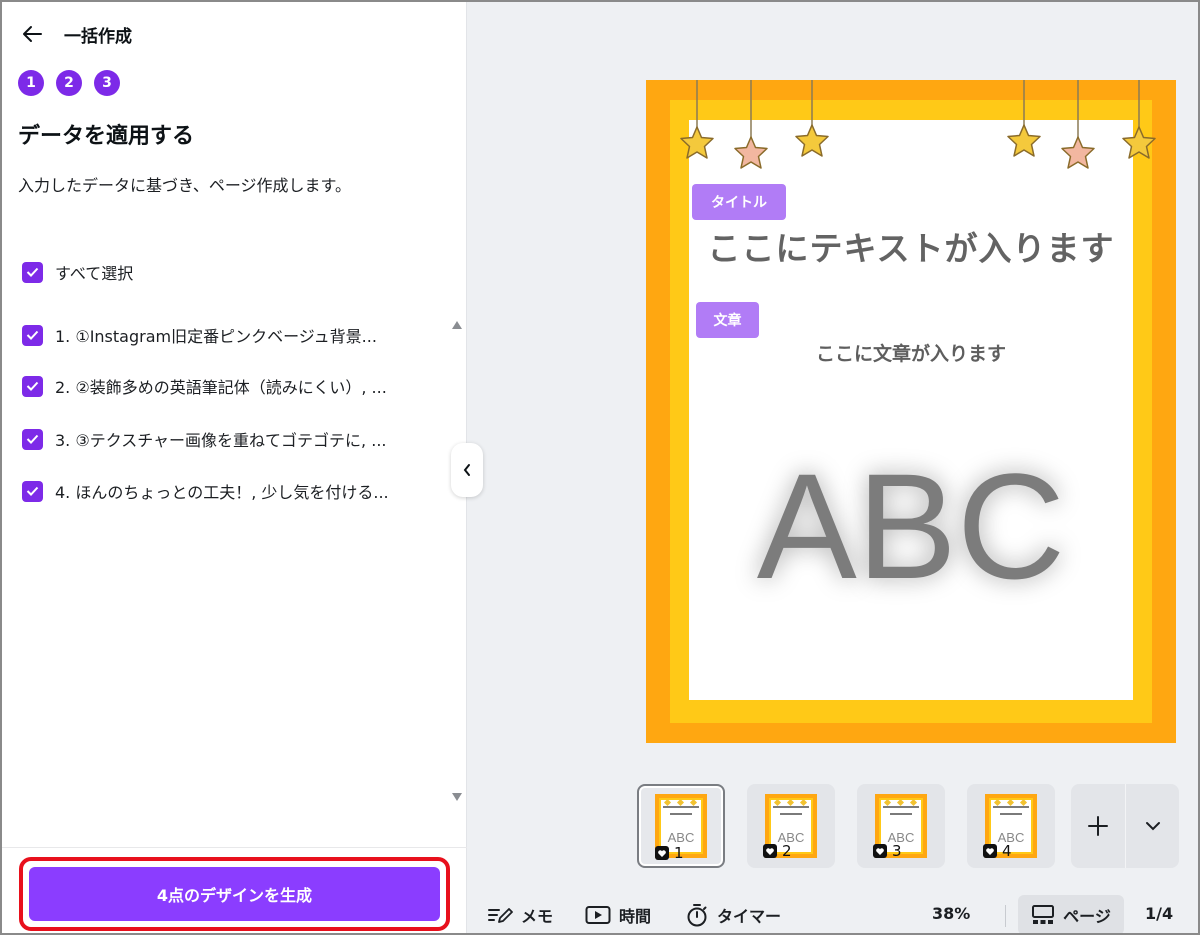 This screenshot has height=935, width=1200. I want to click on select-all-checkbox: すべて選択, so click(77, 272).